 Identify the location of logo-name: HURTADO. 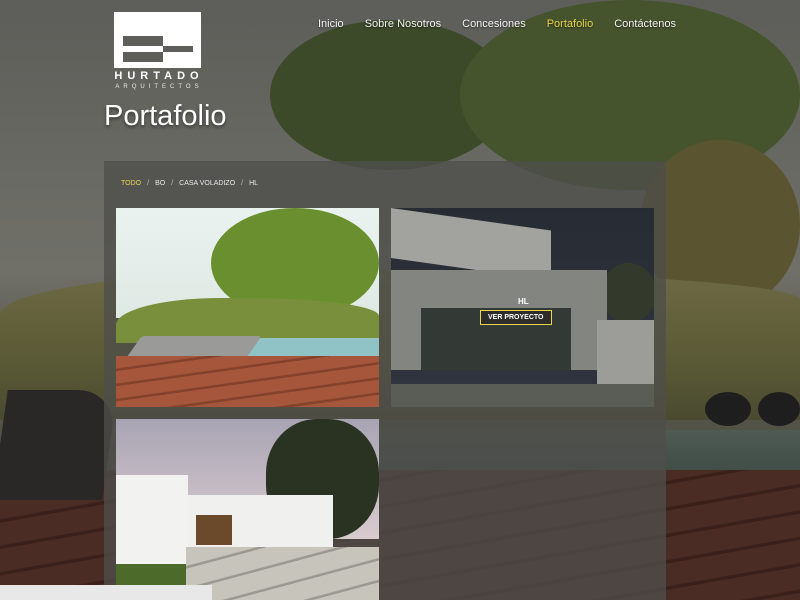
(159, 76).